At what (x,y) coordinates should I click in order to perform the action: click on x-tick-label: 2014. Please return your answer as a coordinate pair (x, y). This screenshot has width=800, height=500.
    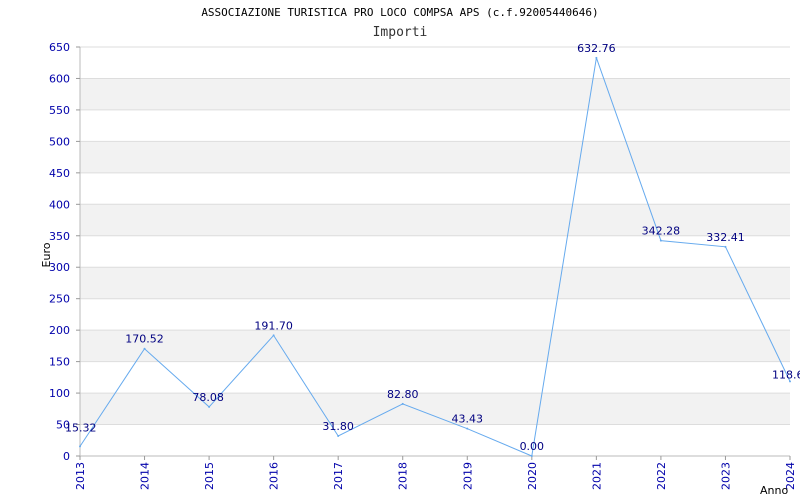
    Looking at the image, I should click on (145, 476).